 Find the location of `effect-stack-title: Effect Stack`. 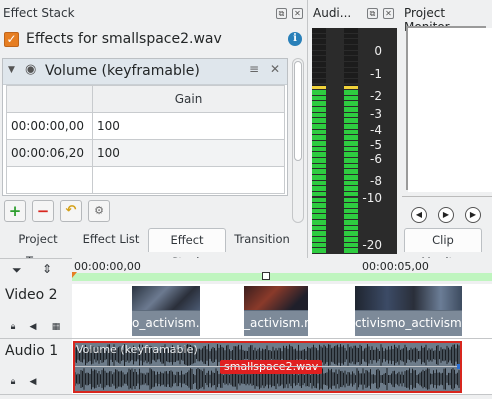

effect-stack-title: Effect Stack is located at coordinates (39, 13).